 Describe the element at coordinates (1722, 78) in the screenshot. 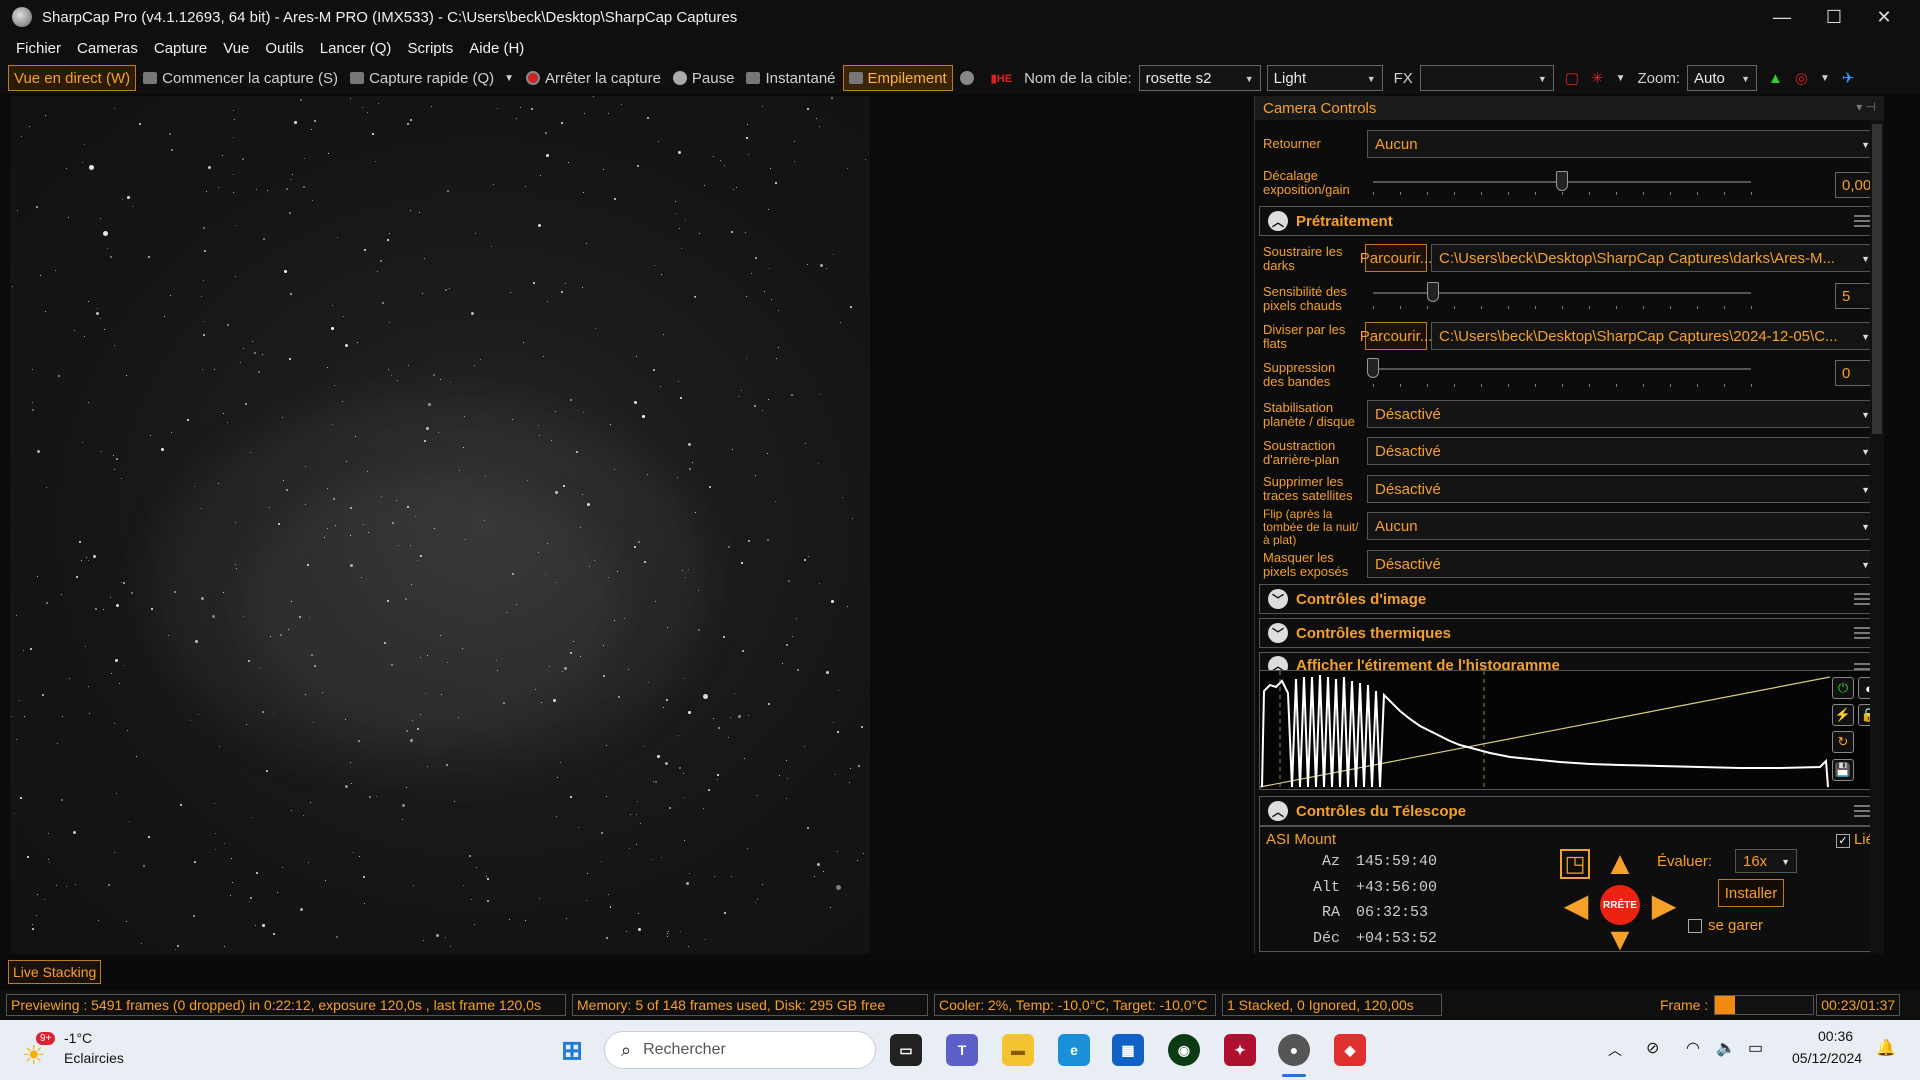

I see `zoom-select: Auto ▼` at that location.